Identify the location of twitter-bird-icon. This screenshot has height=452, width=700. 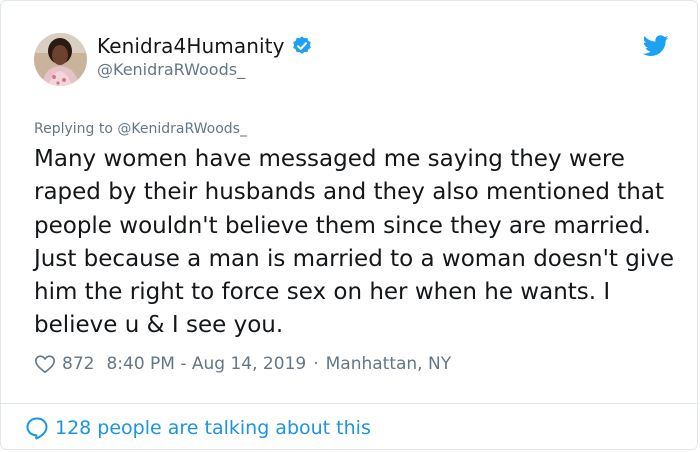
(655, 46).